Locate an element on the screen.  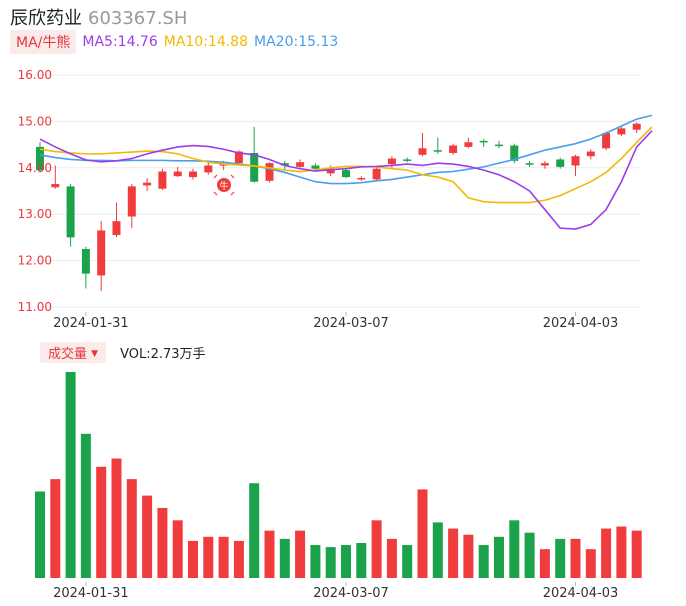
y-tick-label: 15.00 is located at coordinates (35, 121).